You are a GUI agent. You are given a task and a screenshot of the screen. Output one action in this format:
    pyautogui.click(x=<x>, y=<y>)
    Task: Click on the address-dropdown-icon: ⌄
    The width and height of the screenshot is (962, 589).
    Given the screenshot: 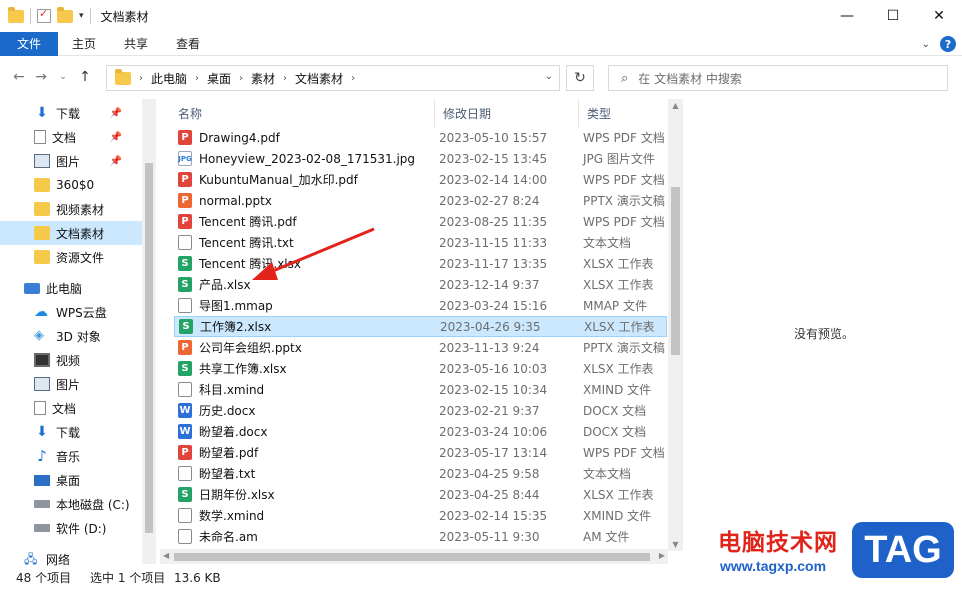 What is the action you would take?
    pyautogui.click(x=549, y=76)
    